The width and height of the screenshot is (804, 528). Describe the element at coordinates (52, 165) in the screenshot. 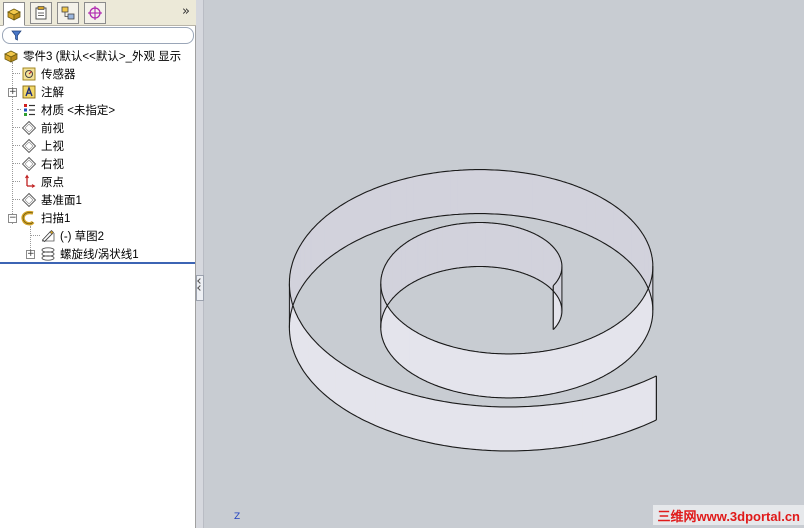

I see `tree-item-label: 右视` at that location.